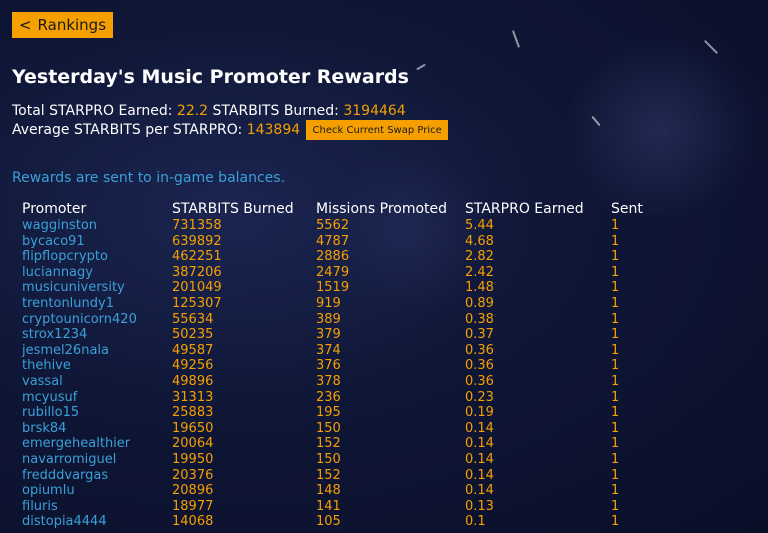  I want to click on promoter-name: luciannagy, so click(97, 273).